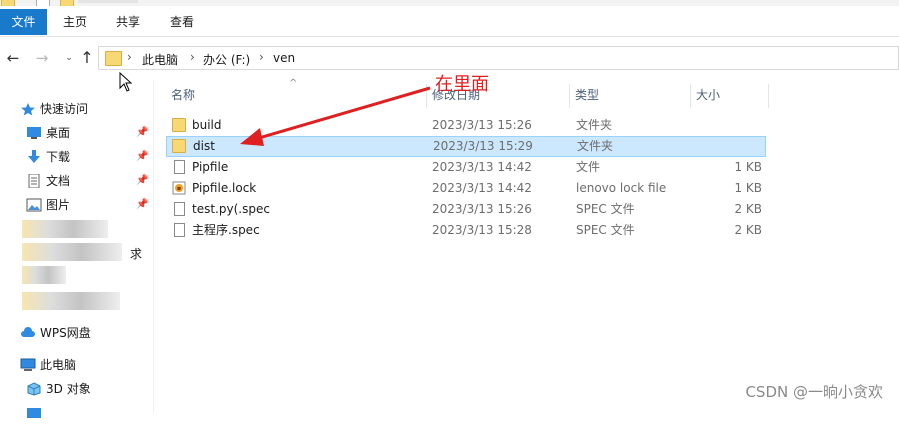 The height and width of the screenshot is (424, 899). I want to click on sidebar-item-3d-objects: 3D 对象, so click(76, 389).